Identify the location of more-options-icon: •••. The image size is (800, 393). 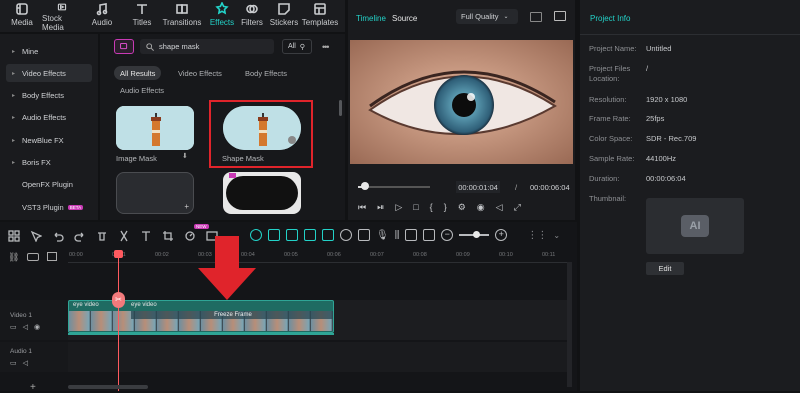
(326, 47).